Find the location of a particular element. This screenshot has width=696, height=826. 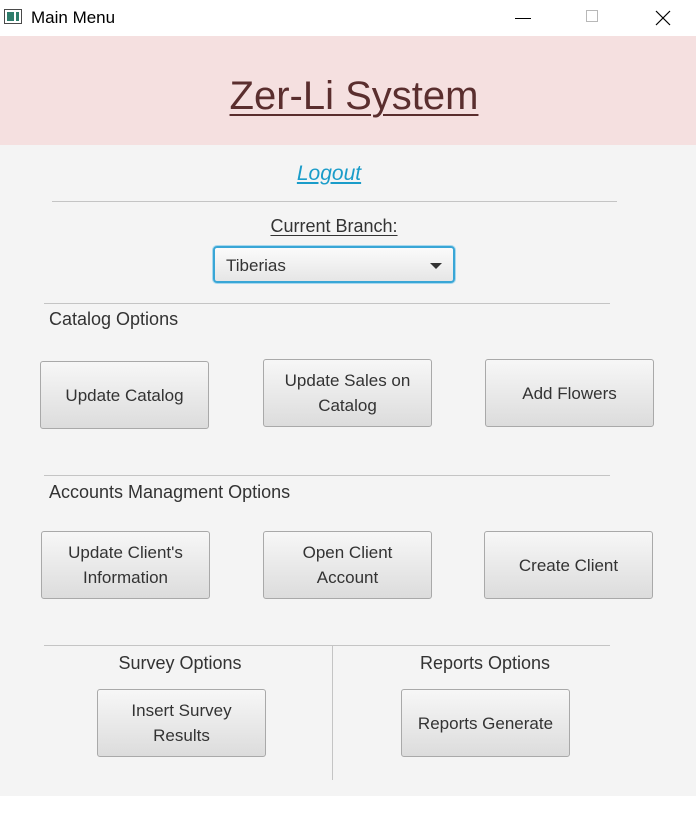

close-button is located at coordinates (663, 18).